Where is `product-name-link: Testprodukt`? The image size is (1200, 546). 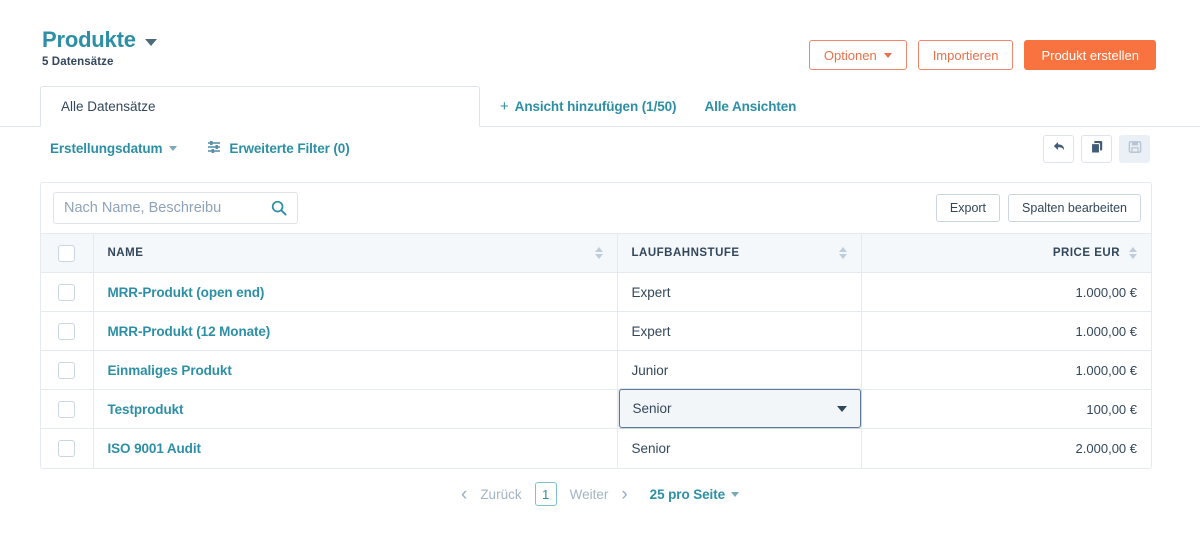 product-name-link: Testprodukt is located at coordinates (146, 409).